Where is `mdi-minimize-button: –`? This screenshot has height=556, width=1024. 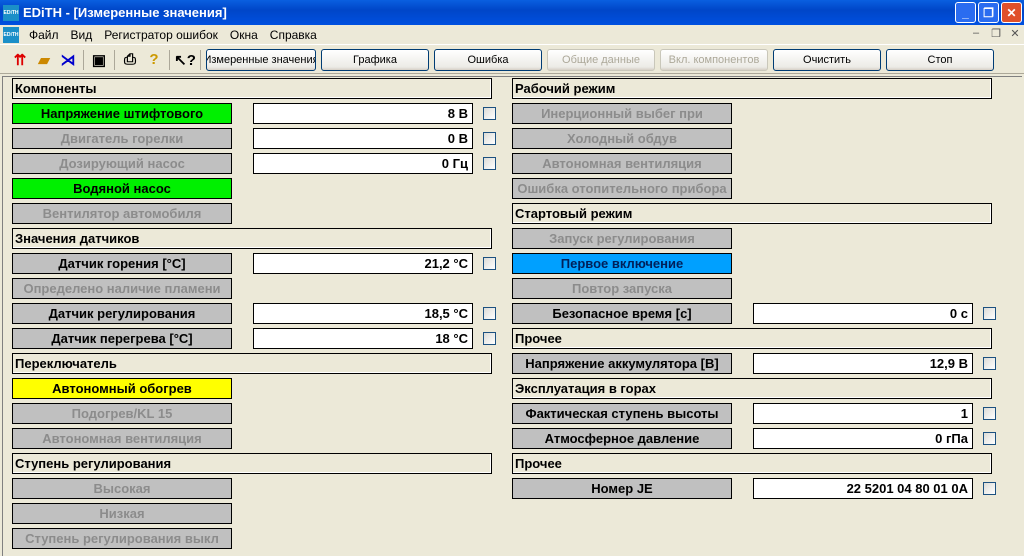
mdi-minimize-button: – is located at coordinates (976, 33).